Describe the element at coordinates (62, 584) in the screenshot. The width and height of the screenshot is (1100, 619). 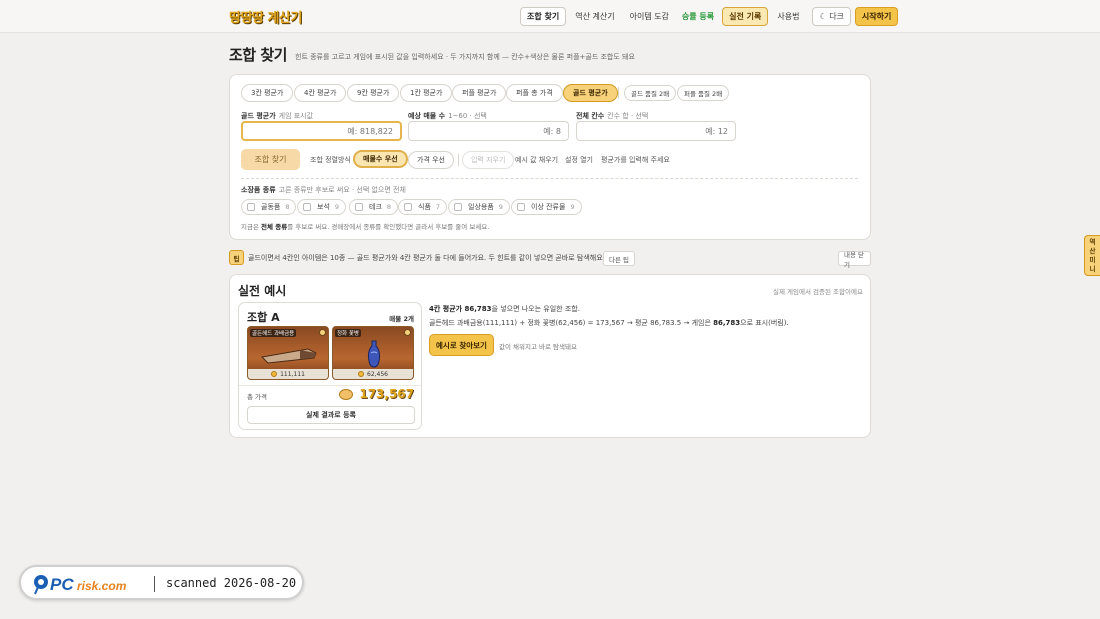
I see `svg-text: PC` at that location.